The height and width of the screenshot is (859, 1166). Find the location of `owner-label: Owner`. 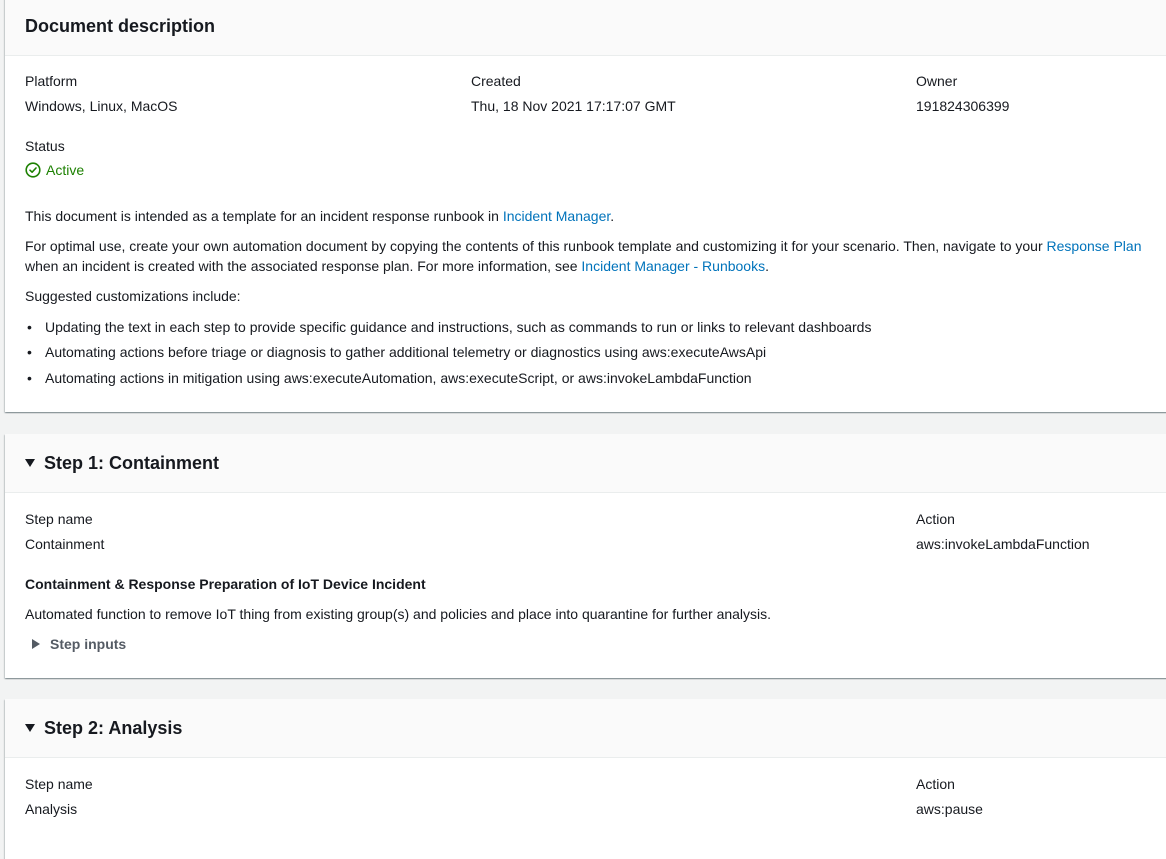

owner-label: Owner is located at coordinates (937, 81).